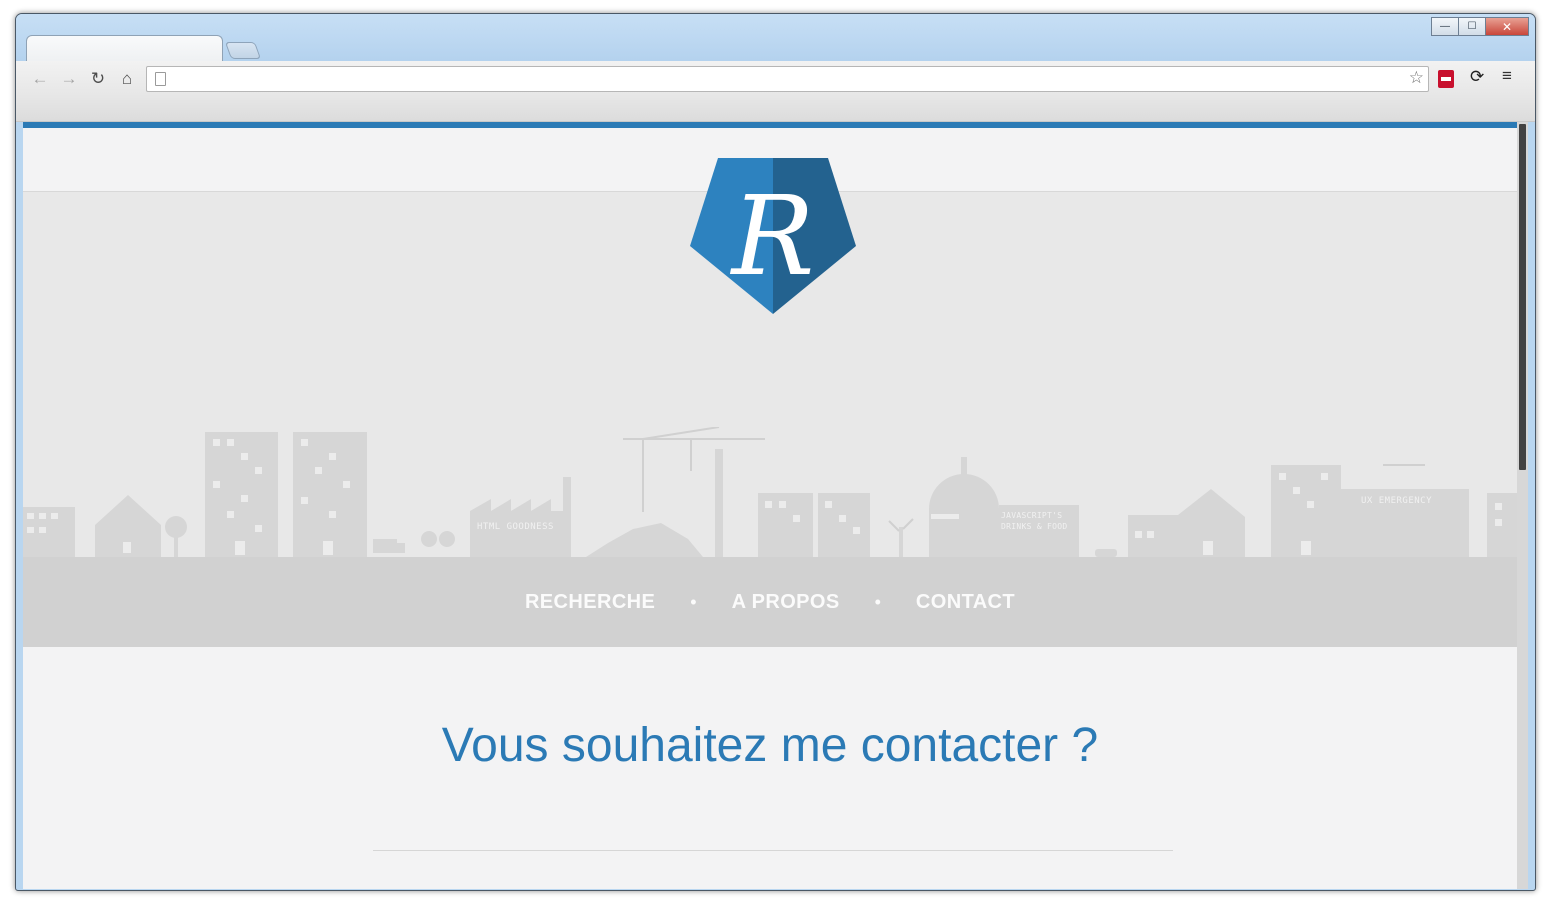 The image size is (1554, 912). Describe the element at coordinates (160, 79) in the screenshot. I see `page-icon` at that location.